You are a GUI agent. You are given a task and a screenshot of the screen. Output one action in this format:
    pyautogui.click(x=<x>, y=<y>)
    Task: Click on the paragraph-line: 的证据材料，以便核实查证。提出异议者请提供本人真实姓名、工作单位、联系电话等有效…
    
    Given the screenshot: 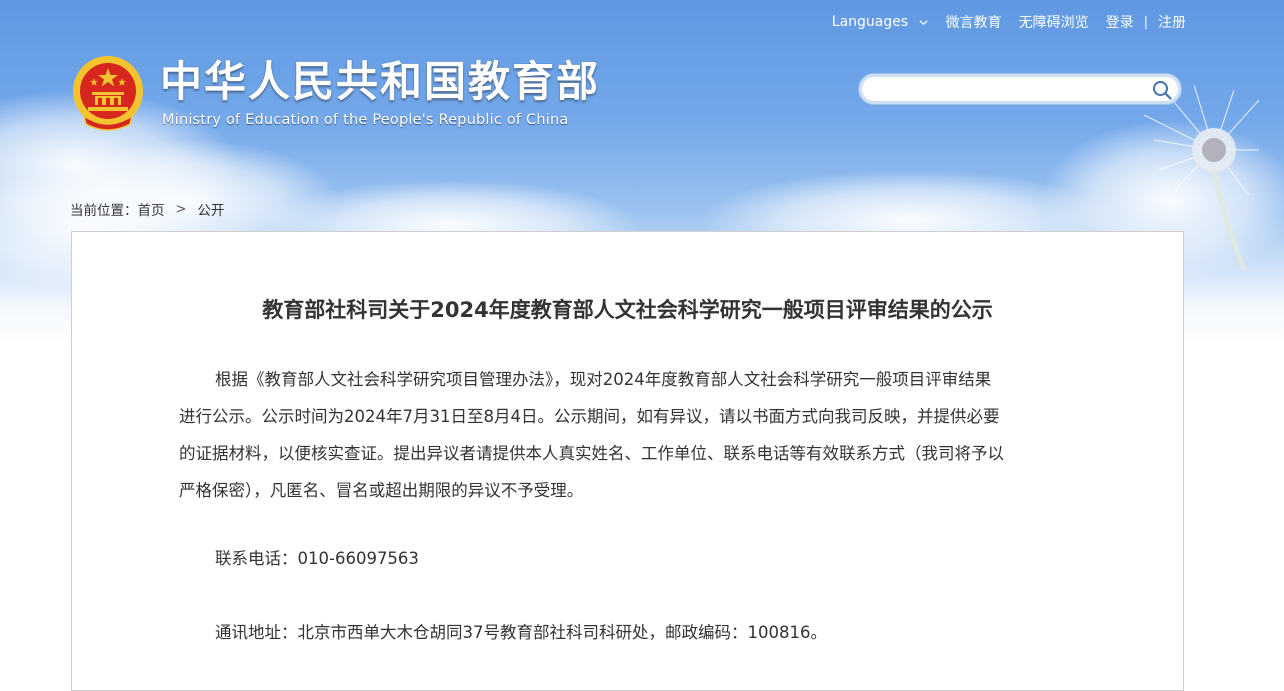 What is the action you would take?
    pyautogui.click(x=591, y=453)
    